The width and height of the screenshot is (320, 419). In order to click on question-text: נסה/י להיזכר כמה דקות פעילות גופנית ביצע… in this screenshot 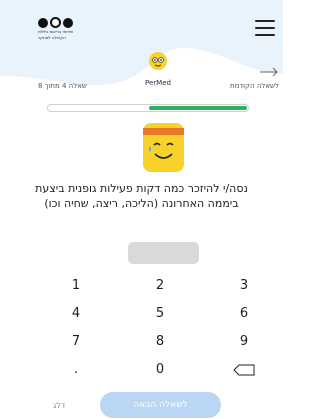, I will do `click(141, 196)`.